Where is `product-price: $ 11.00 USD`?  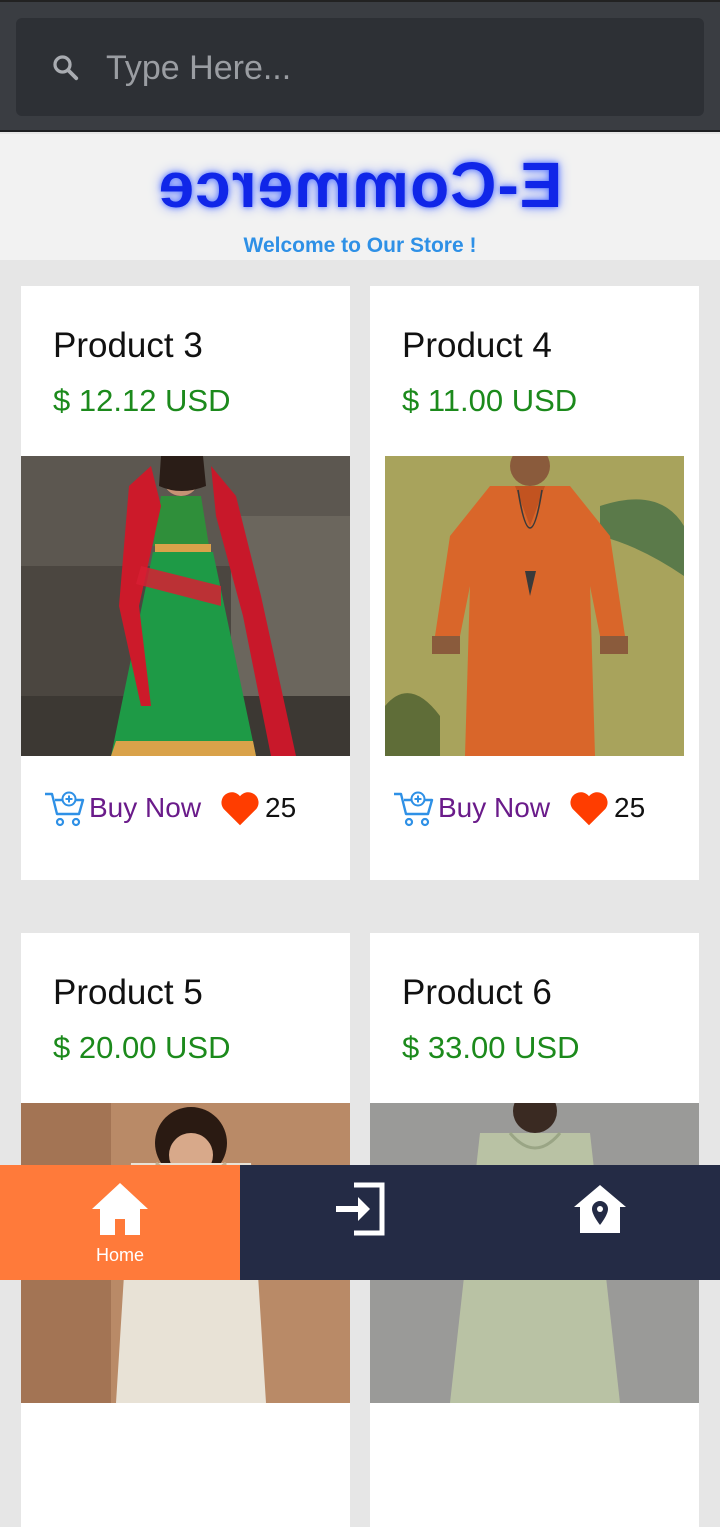 product-price: $ 11.00 USD is located at coordinates (490, 400).